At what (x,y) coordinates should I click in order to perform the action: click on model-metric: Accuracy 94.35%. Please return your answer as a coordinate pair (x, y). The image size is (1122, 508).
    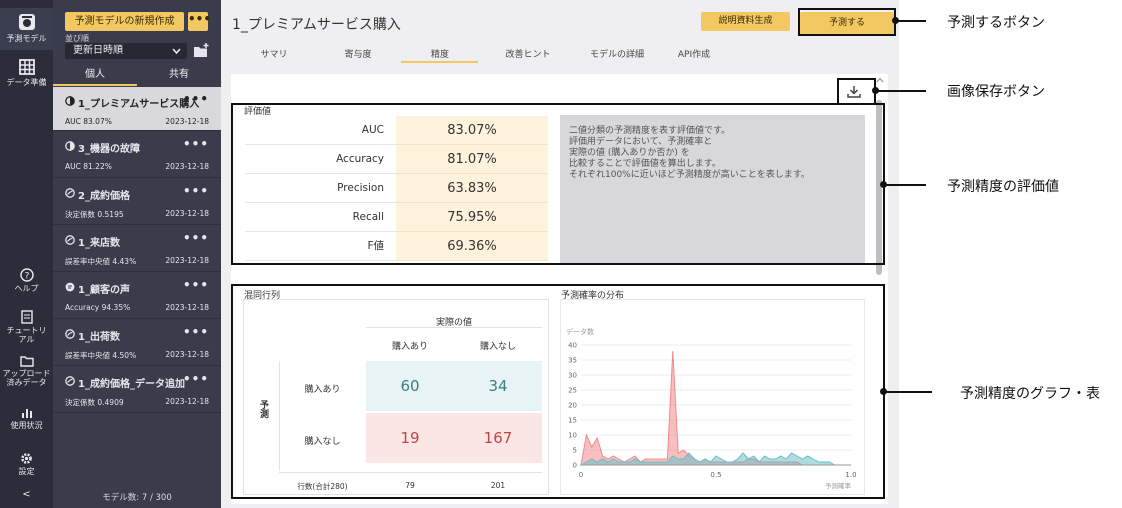
    Looking at the image, I should click on (98, 307).